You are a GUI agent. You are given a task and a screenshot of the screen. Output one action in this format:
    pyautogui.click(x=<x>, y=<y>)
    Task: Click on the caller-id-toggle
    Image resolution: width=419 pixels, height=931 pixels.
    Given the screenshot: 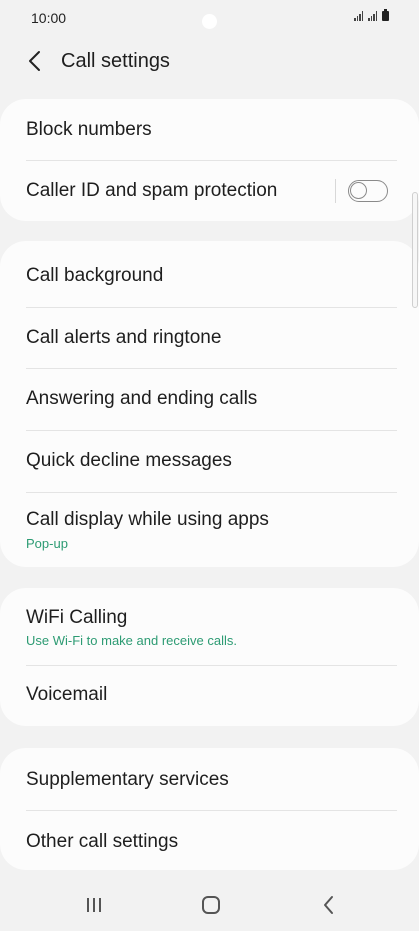 What is the action you would take?
    pyautogui.click(x=368, y=191)
    